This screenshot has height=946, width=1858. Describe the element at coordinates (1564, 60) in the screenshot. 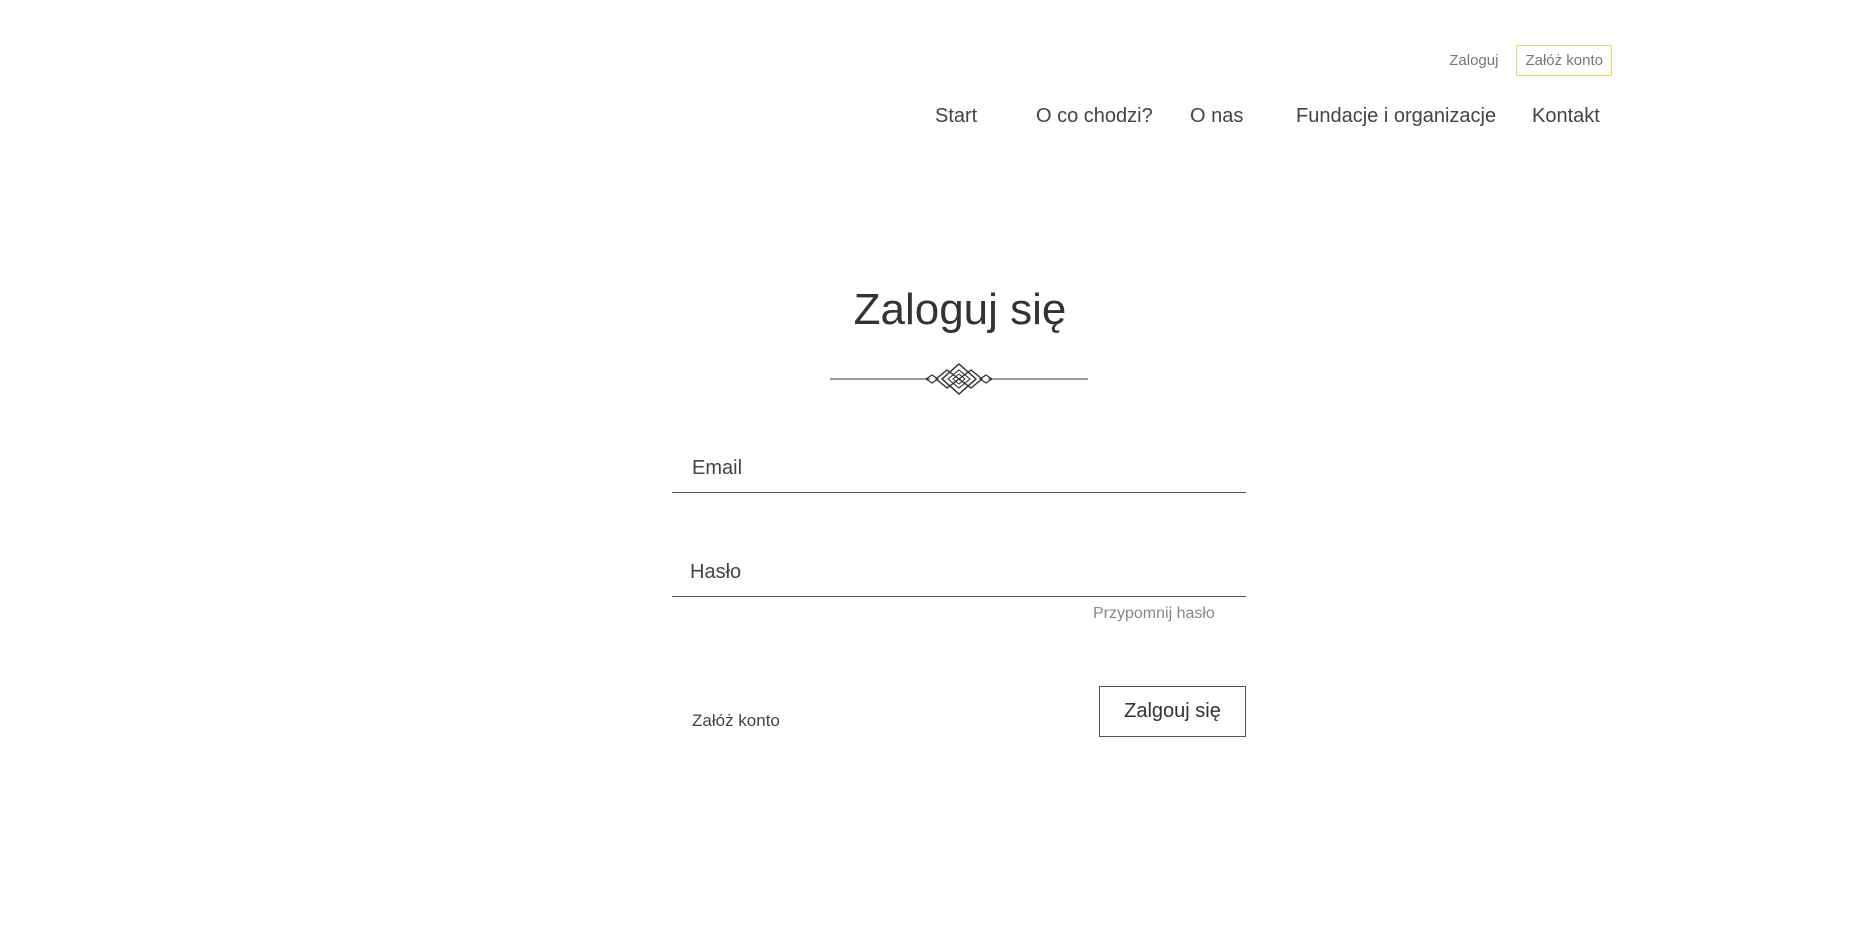

I see `top-register-button: Załóż konto` at that location.